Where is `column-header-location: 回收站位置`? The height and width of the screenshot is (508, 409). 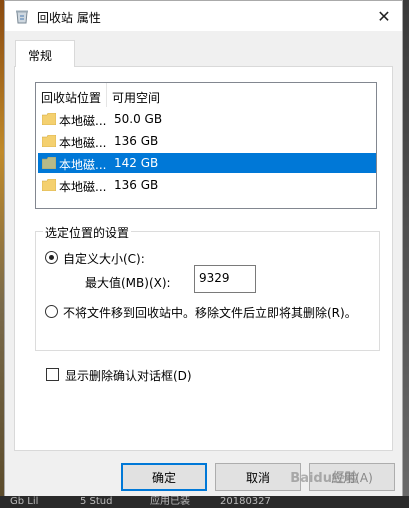 column-header-location: 回收站位置 is located at coordinates (71, 97).